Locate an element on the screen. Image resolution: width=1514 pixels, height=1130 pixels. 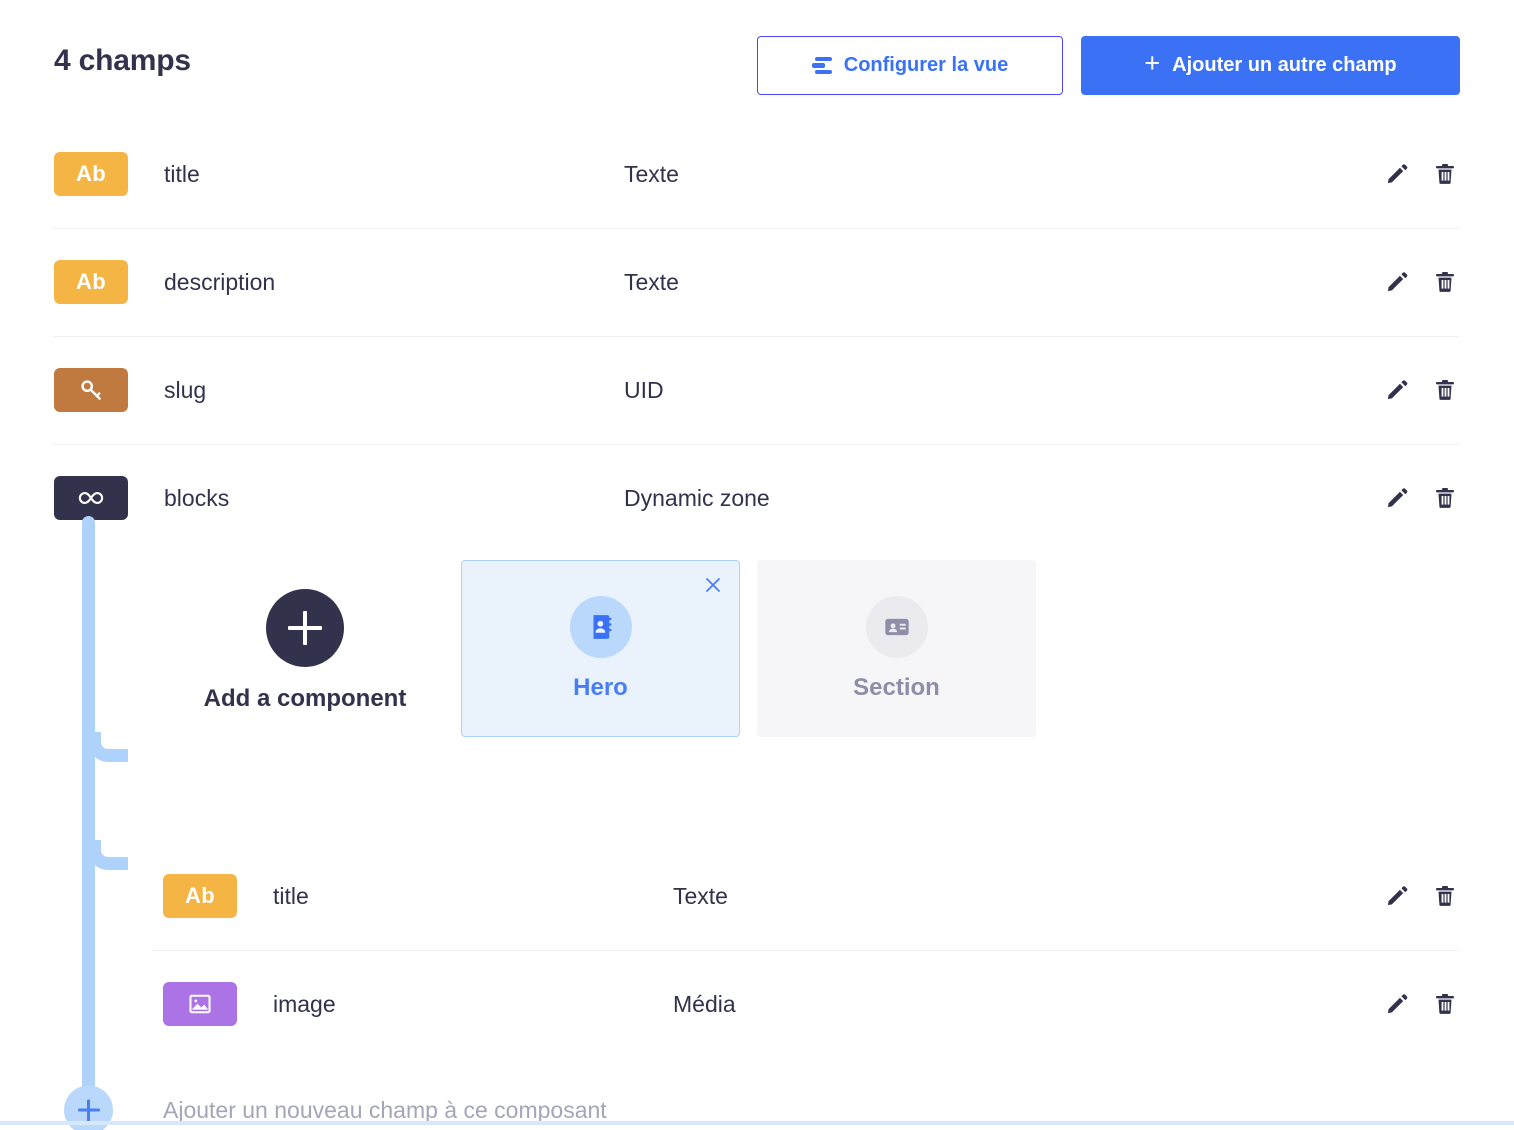
field-type: UID is located at coordinates (644, 389).